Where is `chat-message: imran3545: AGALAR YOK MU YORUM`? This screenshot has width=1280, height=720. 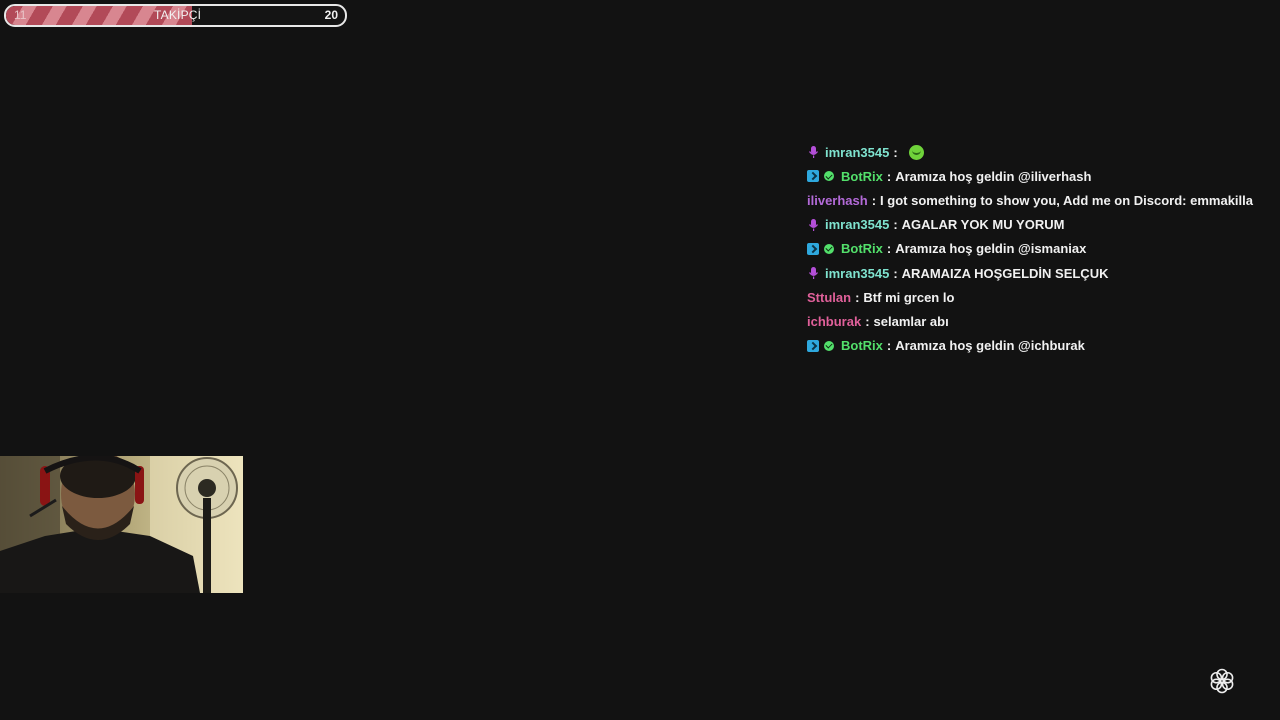 chat-message: imran3545: AGALAR YOK MU YORUM is located at coordinates (1037, 225).